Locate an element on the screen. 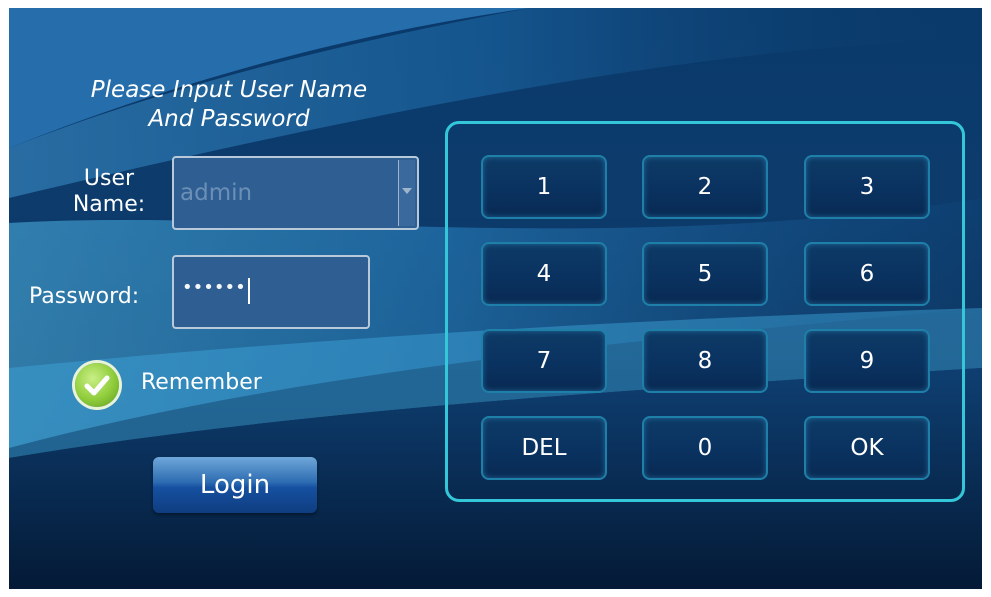  key-2: 2 is located at coordinates (705, 187).